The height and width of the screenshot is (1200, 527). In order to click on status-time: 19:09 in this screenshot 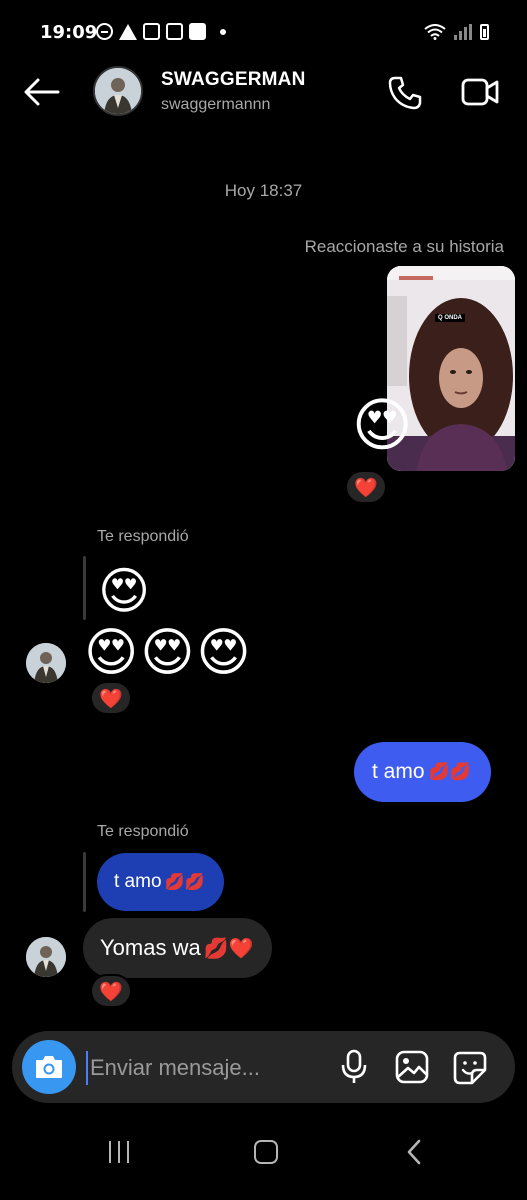, I will do `click(69, 32)`.